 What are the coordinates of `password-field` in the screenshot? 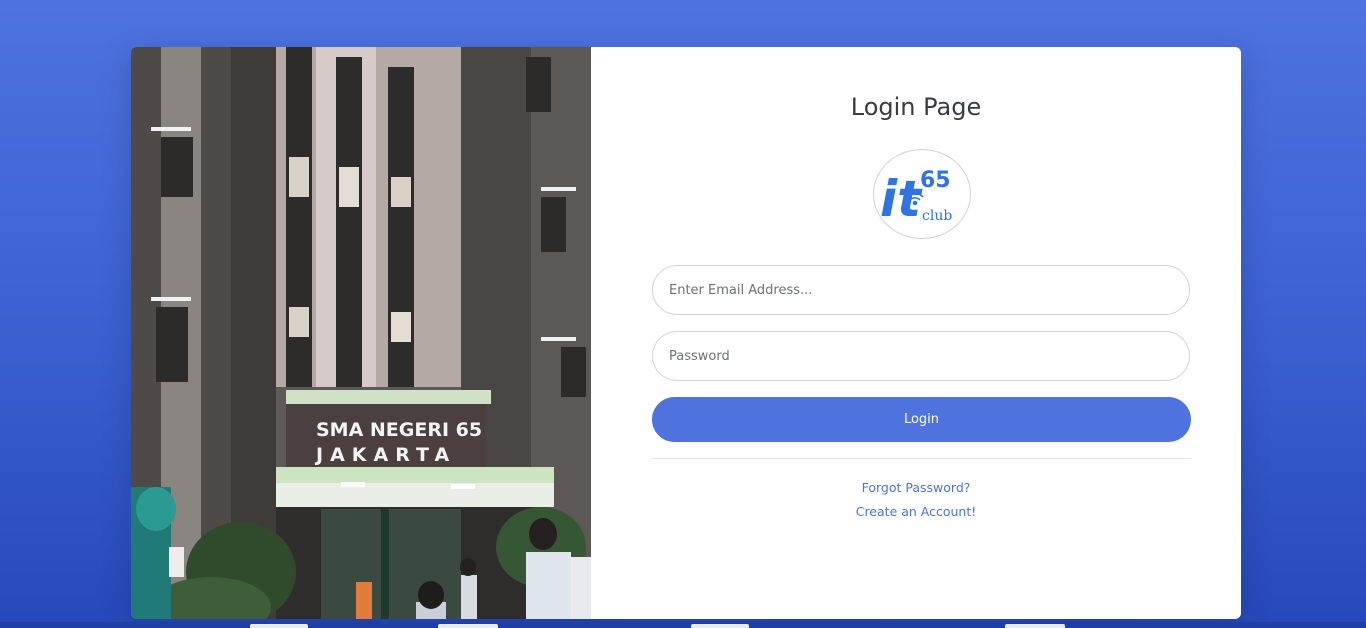 It's located at (921, 356).